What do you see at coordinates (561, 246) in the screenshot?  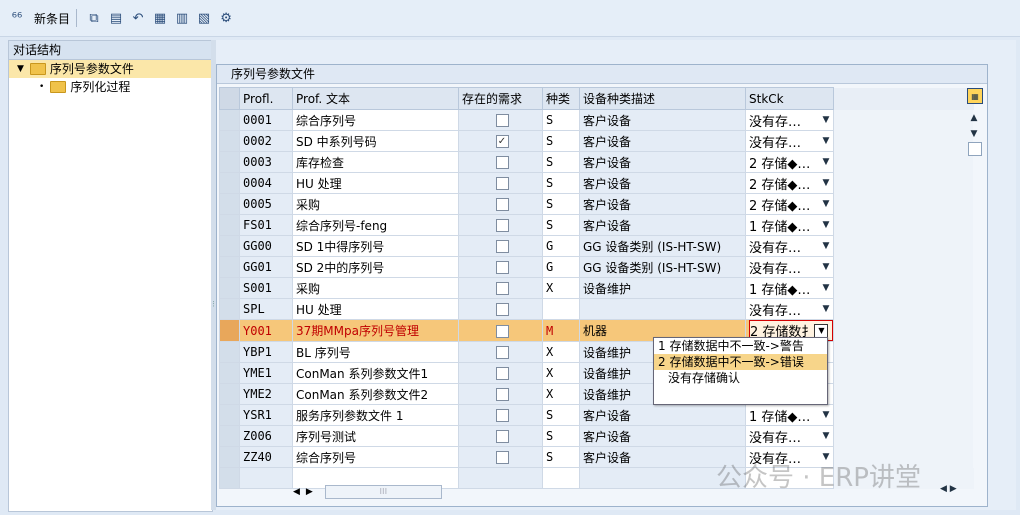 I see `cat-cell: G` at bounding box center [561, 246].